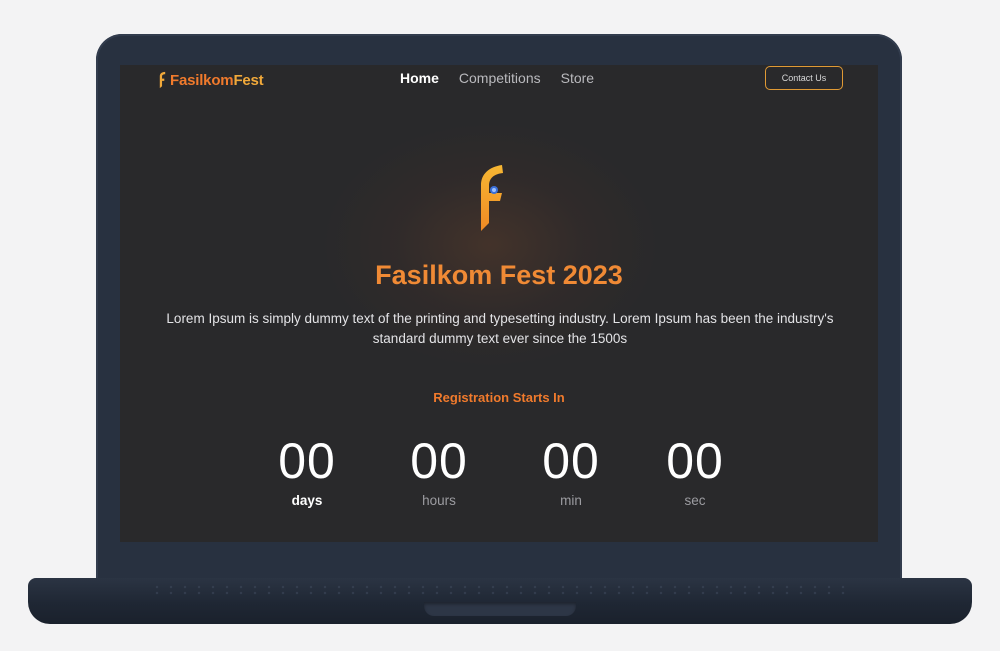  I want to click on logo-text: FasilkomFest, so click(217, 80).